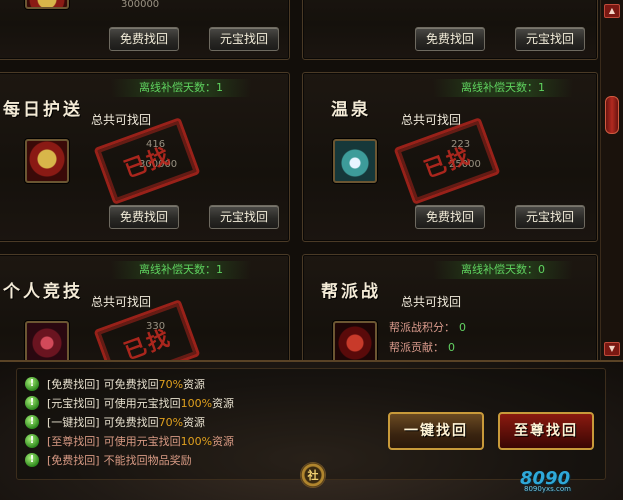 The height and width of the screenshot is (500, 623). I want to click on hot-spring-icon, so click(355, 161).